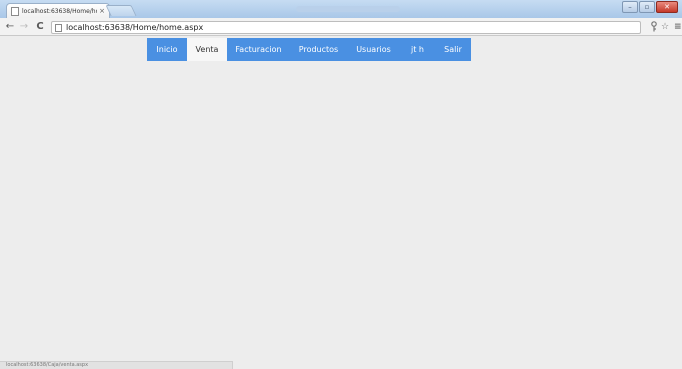 The width and height of the screenshot is (682, 369). Describe the element at coordinates (346, 27) in the screenshot. I see `address-bar: localhost:63638/Home/home.aspx` at that location.